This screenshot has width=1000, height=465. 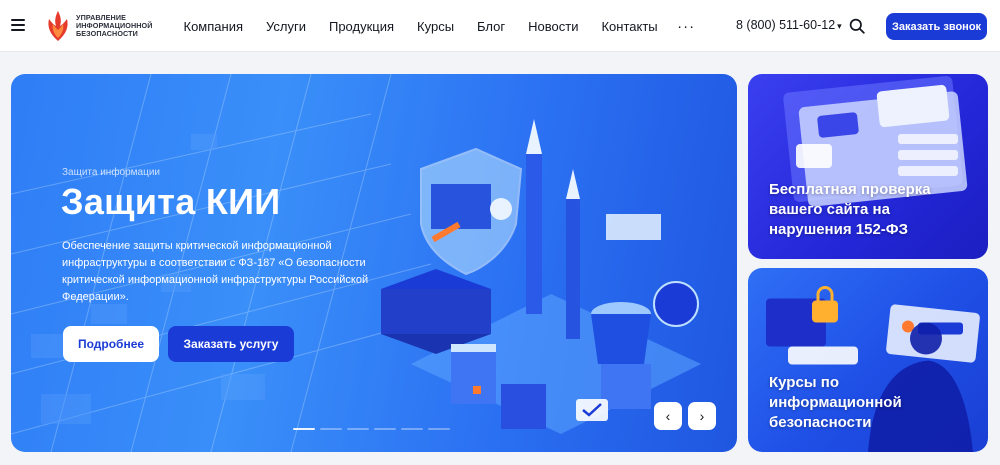 I want to click on logo: Управление информационной безопасности, so click(x=104, y=26).